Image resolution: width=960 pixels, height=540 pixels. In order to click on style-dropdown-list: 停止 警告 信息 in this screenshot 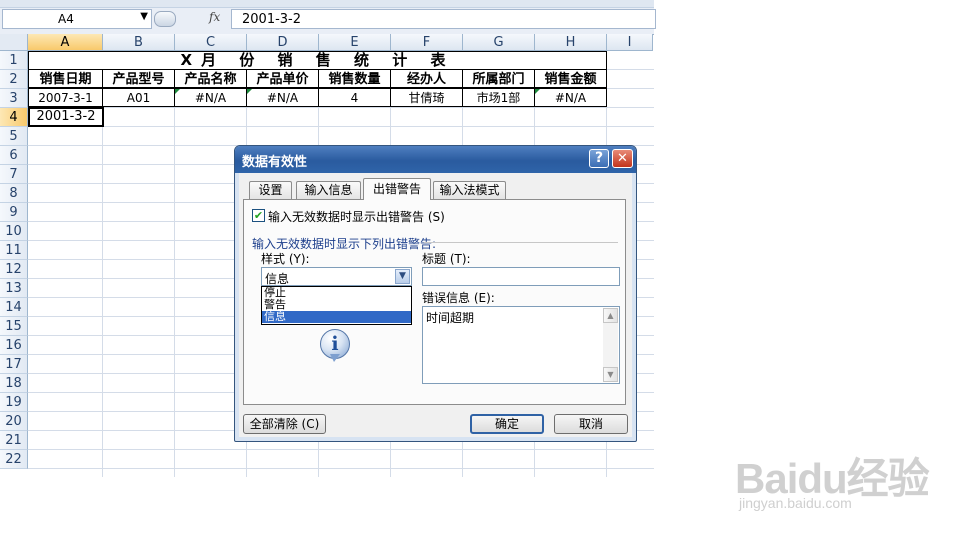, I will do `click(336, 305)`.